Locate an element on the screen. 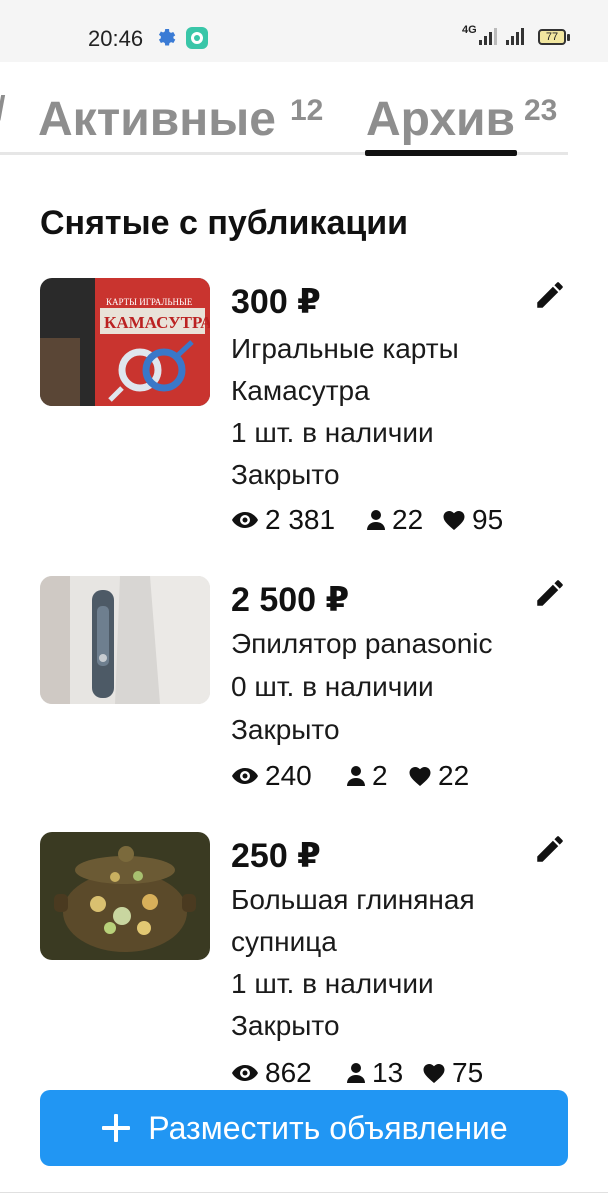  favorites-count: 75 is located at coordinates (468, 1072).